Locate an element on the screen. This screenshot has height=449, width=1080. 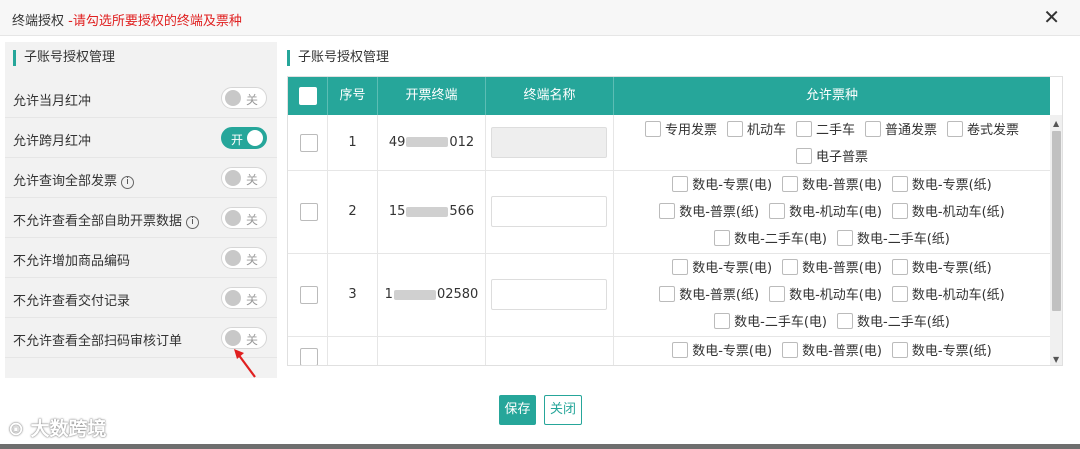
ticket-type-option: 卷式发票 is located at coordinates (983, 130).